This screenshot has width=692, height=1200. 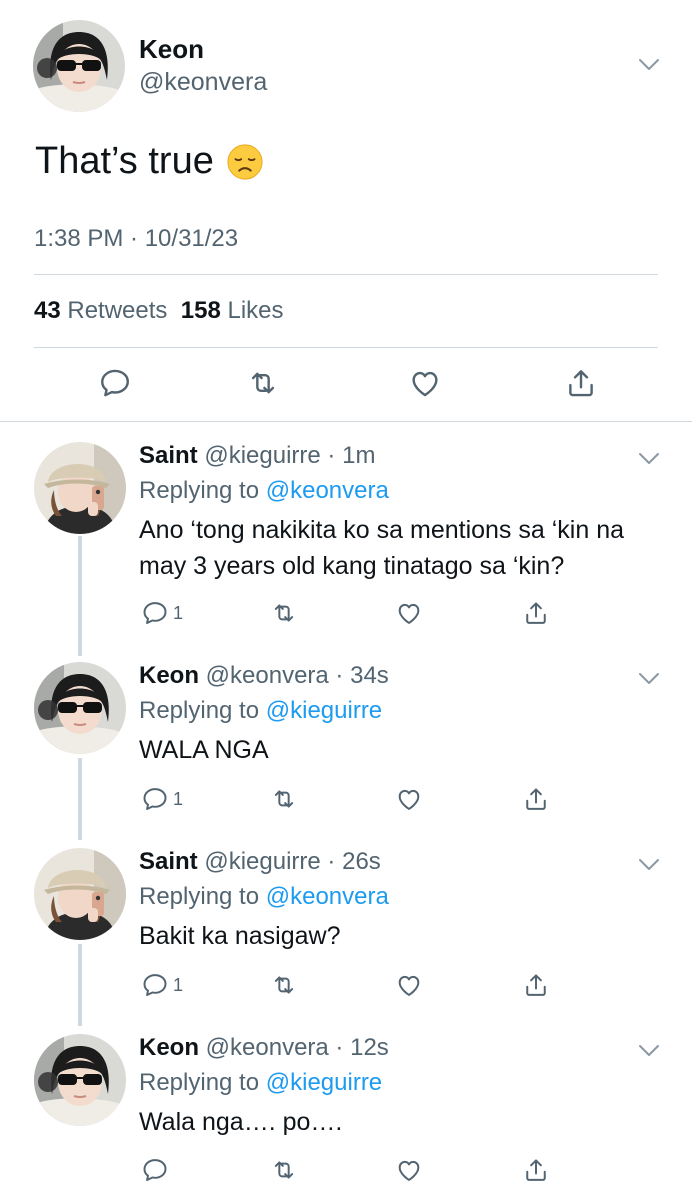 I want to click on reply-text: Bakit ka nasigaw?, so click(x=240, y=936).